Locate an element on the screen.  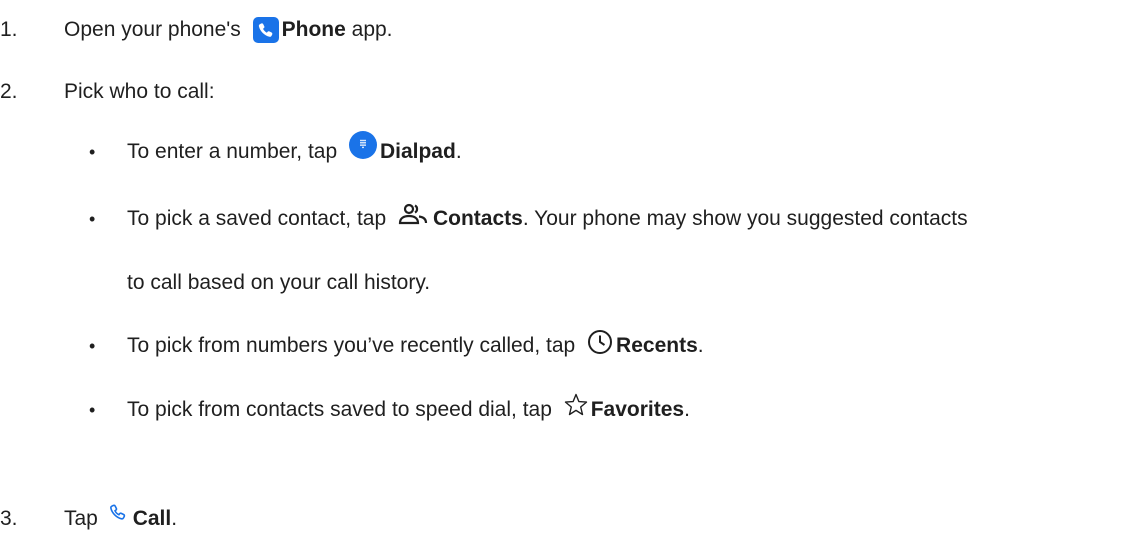
call-label: Call is located at coordinates (152, 518).